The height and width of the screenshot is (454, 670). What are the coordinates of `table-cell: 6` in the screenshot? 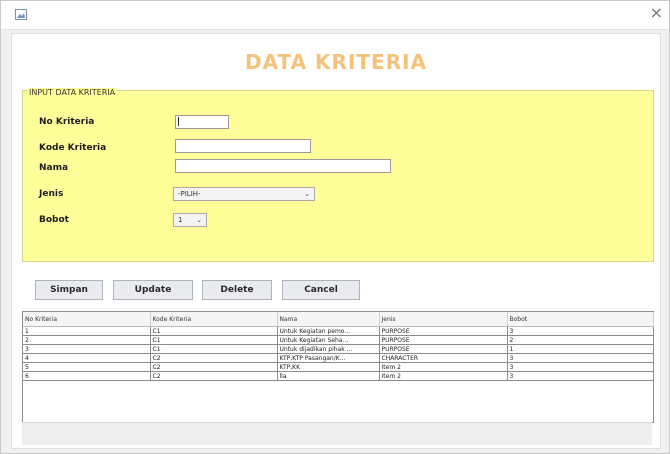 It's located at (87, 376).